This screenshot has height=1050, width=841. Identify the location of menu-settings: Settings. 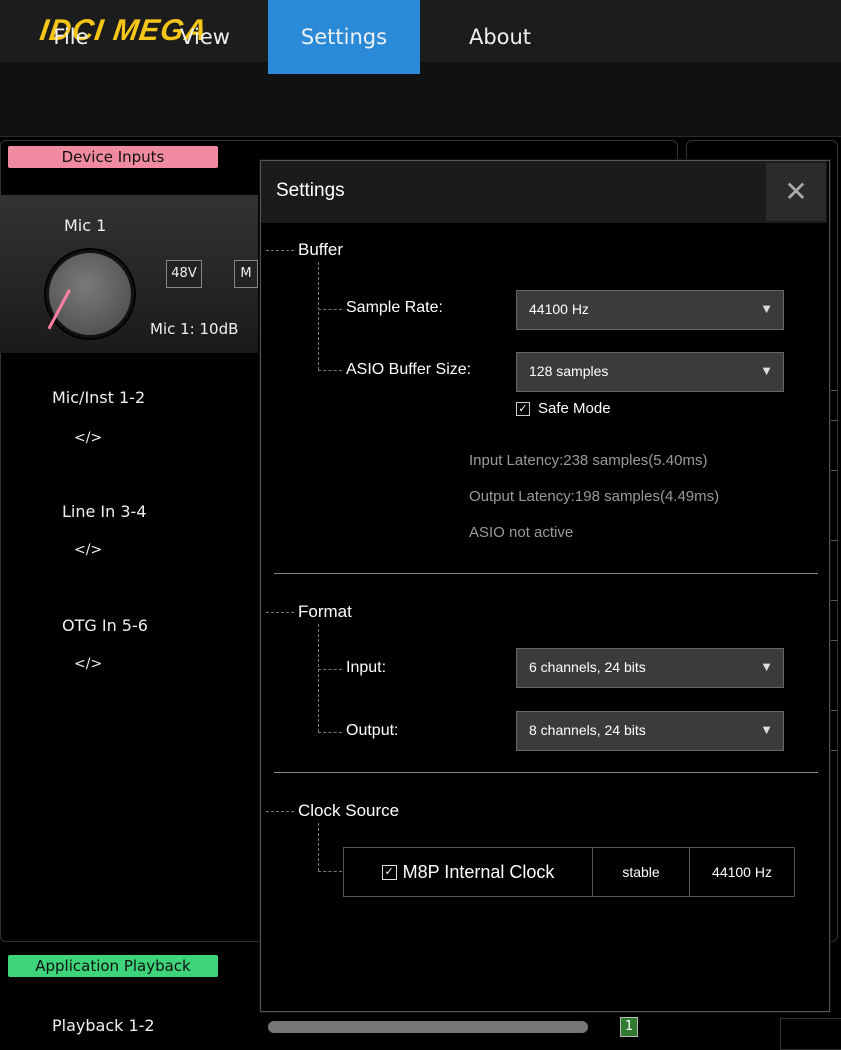
(344, 37).